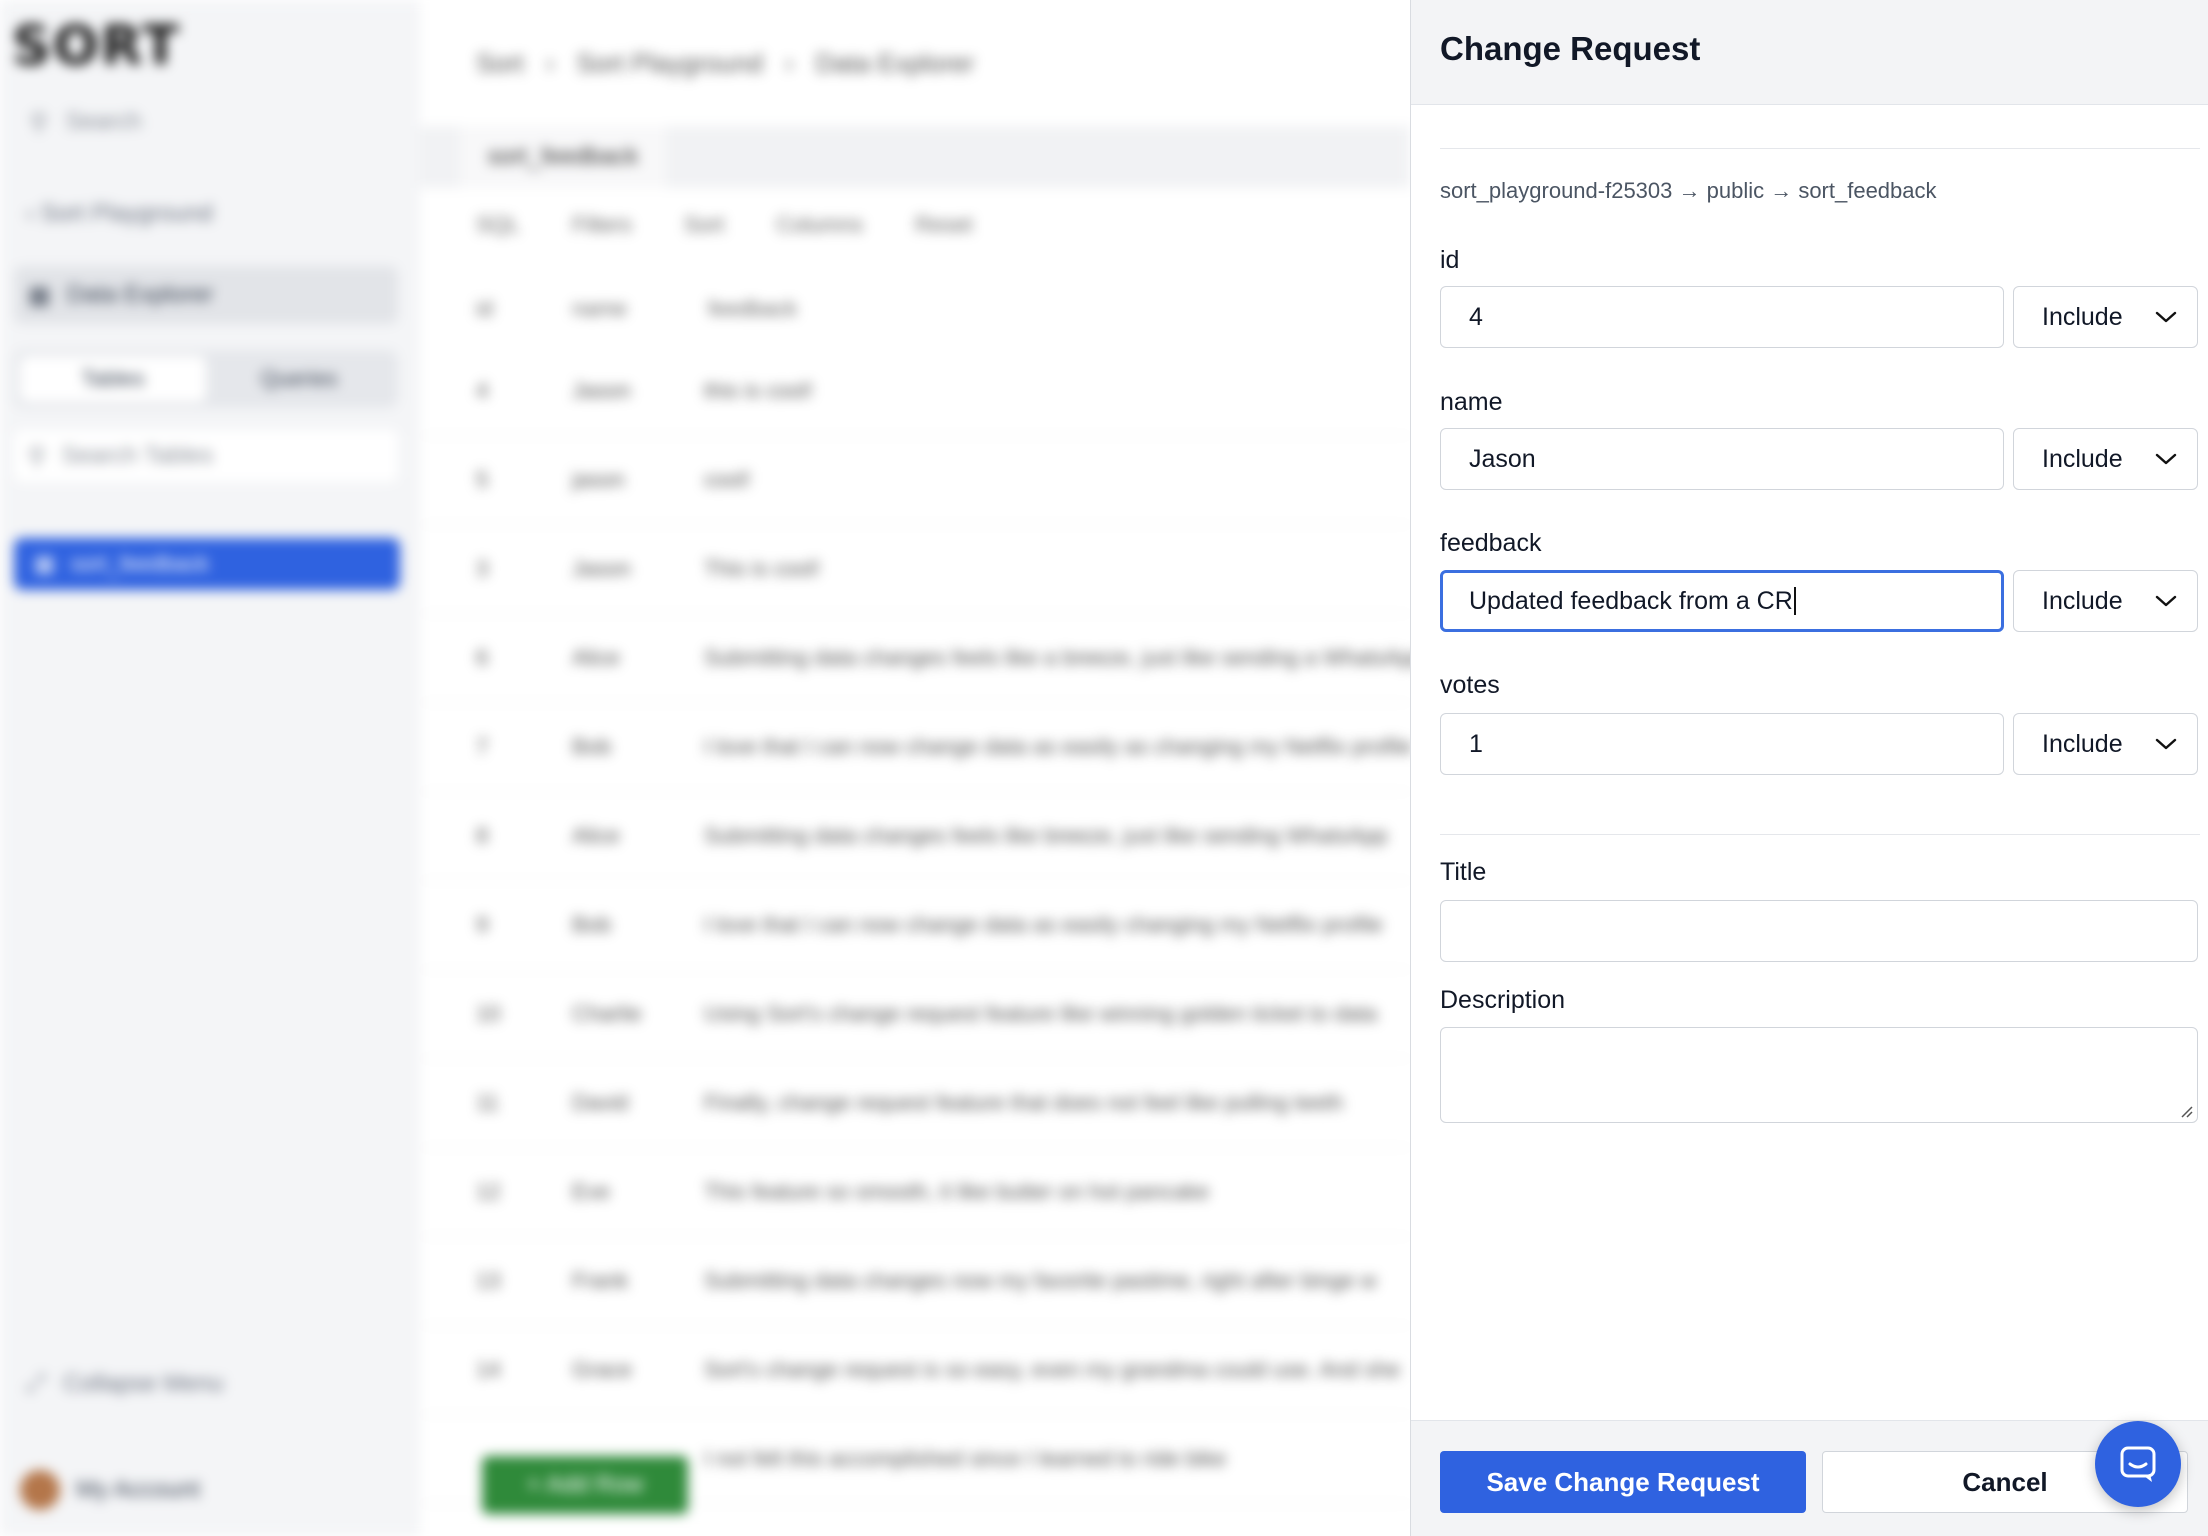  What do you see at coordinates (1463, 872) in the screenshot?
I see `title-label: Title` at bounding box center [1463, 872].